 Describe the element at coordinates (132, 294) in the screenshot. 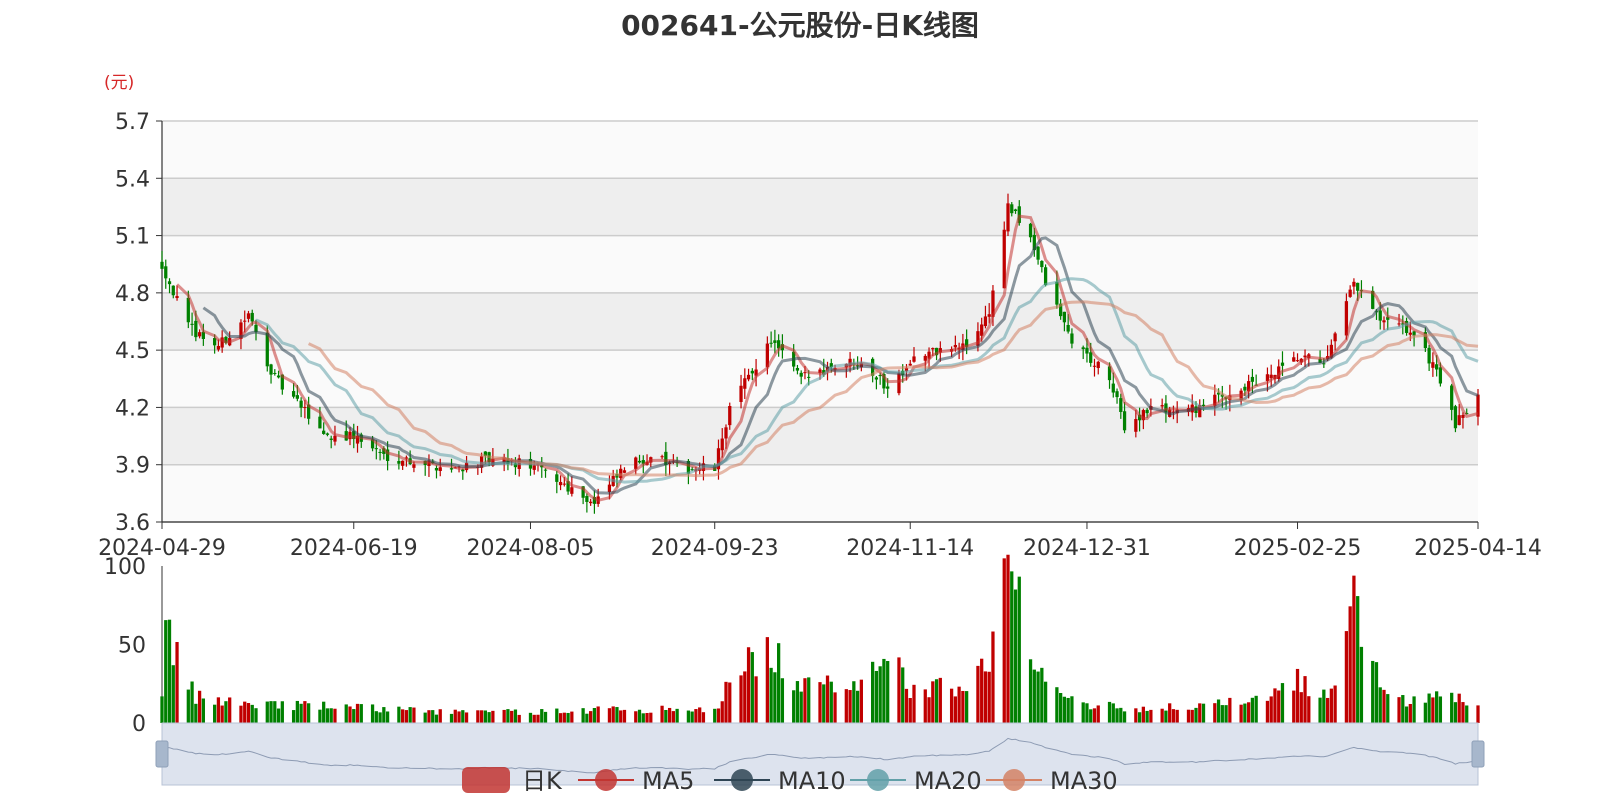

I see `price-tick-label: 4.8` at that location.